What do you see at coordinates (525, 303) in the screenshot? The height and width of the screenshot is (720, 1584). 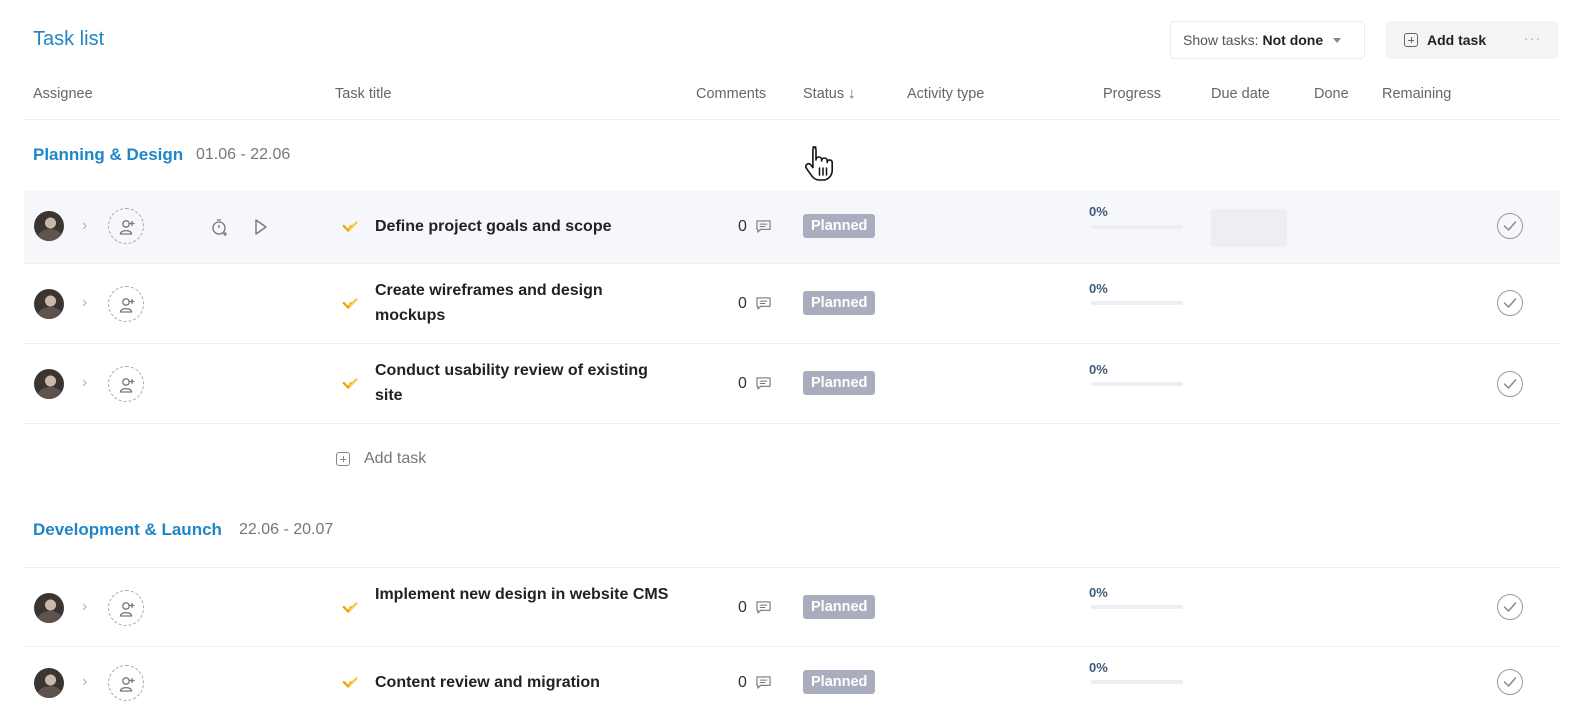 I see `task-title: Create wireframes and design mockups` at bounding box center [525, 303].